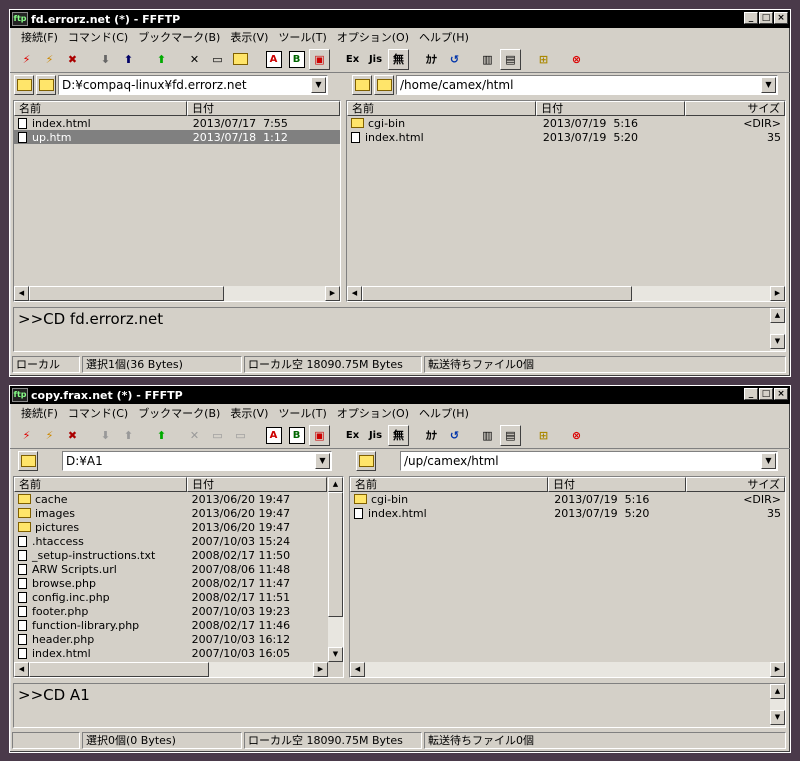 The image size is (800, 761). I want to click on maximize-button: □, so click(766, 18).